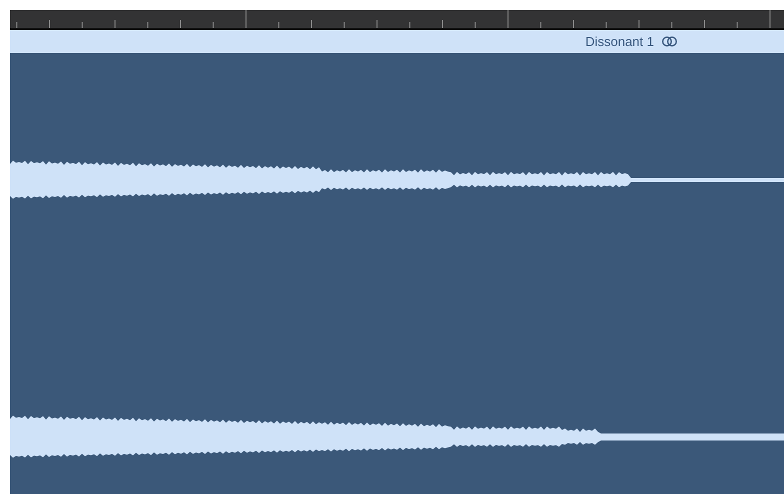 Image resolution: width=784 pixels, height=494 pixels. Describe the element at coordinates (619, 41) in the screenshot. I see `region-name: Dissonant 1` at that location.